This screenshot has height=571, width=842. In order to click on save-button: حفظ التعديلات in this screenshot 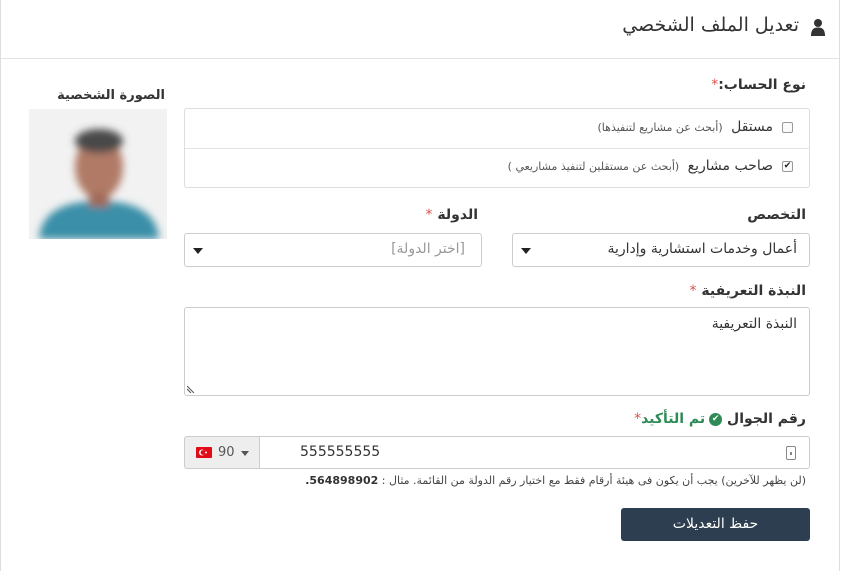, I will do `click(715, 524)`.